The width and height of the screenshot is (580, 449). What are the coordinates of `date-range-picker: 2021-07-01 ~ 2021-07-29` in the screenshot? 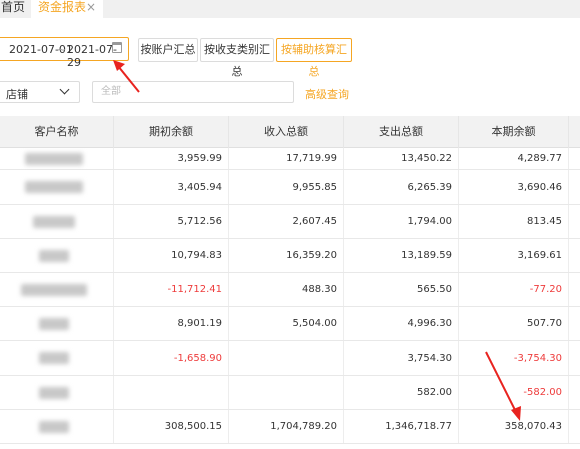 It's located at (64, 53).